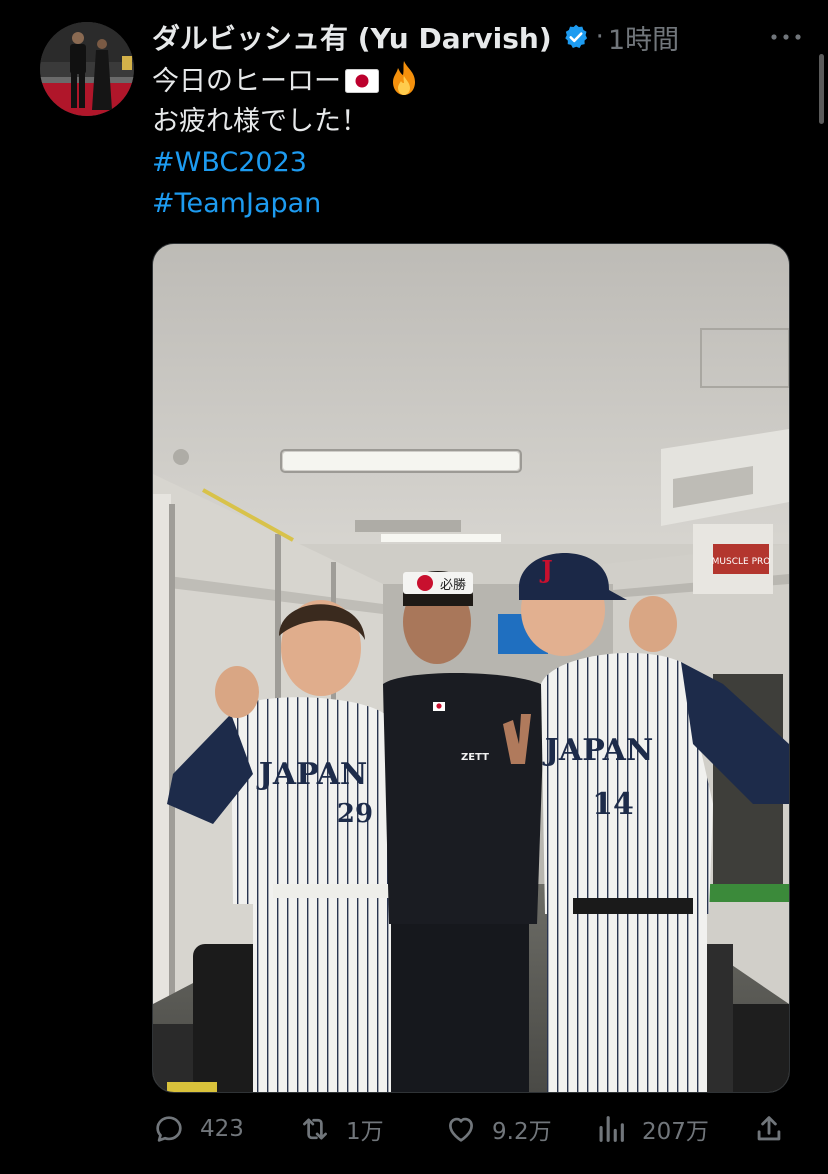  What do you see at coordinates (312, 774) in the screenshot?
I see `left-jersey-team: JAPAN` at bounding box center [312, 774].